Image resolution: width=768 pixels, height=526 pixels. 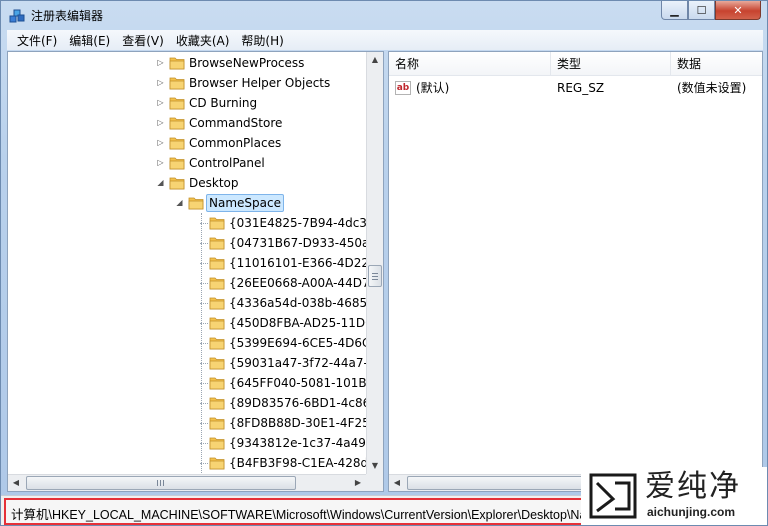 I want to click on tree-item: {9343812e-1c37-4a49-a, so click(x=193, y=443).